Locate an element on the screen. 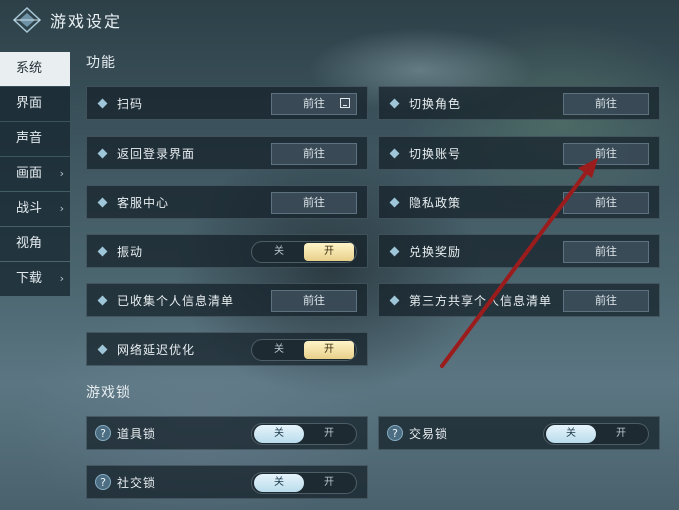 This screenshot has height=510, width=679. network-toggle: 关 开 is located at coordinates (304, 350).